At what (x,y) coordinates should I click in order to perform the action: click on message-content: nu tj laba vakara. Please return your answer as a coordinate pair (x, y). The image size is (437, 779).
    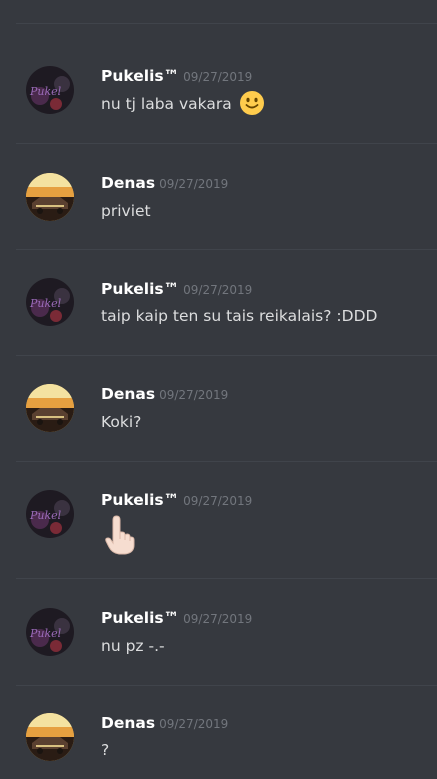
    Looking at the image, I should click on (183, 103).